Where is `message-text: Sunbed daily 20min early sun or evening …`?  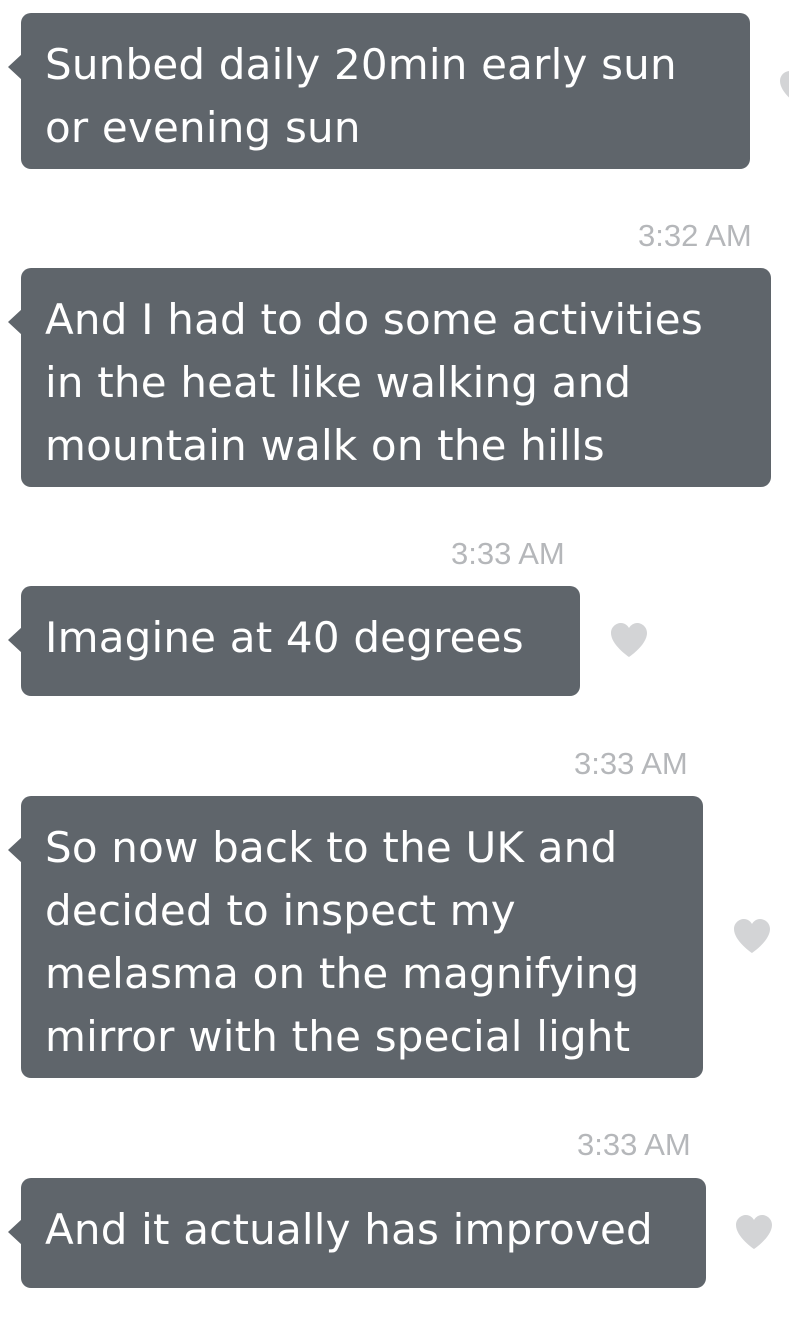
message-text: Sunbed daily 20min early sun or evening … is located at coordinates (361, 96).